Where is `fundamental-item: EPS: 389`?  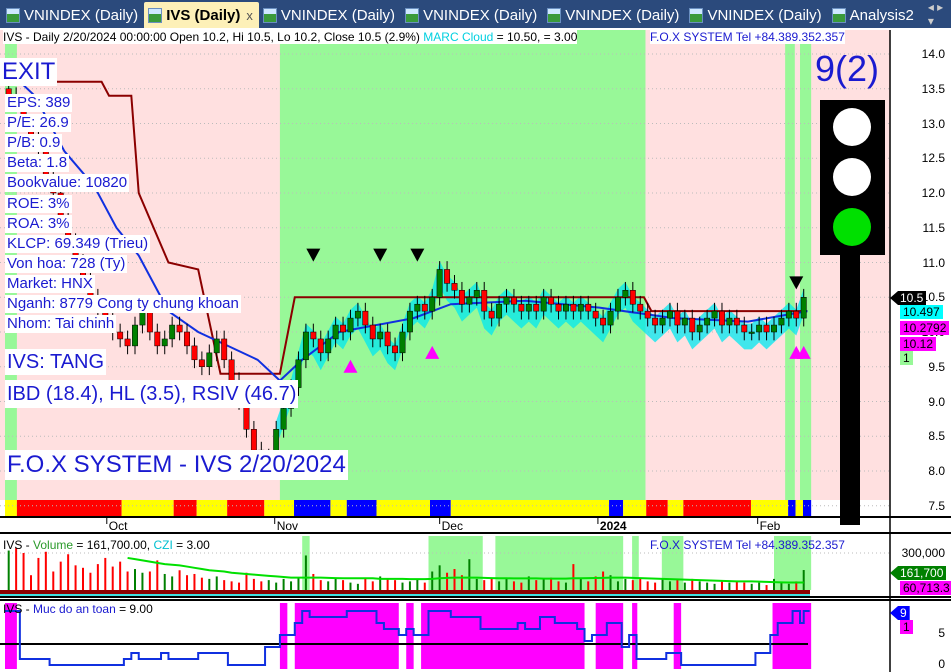
fundamental-item: EPS: 389 is located at coordinates (39, 103).